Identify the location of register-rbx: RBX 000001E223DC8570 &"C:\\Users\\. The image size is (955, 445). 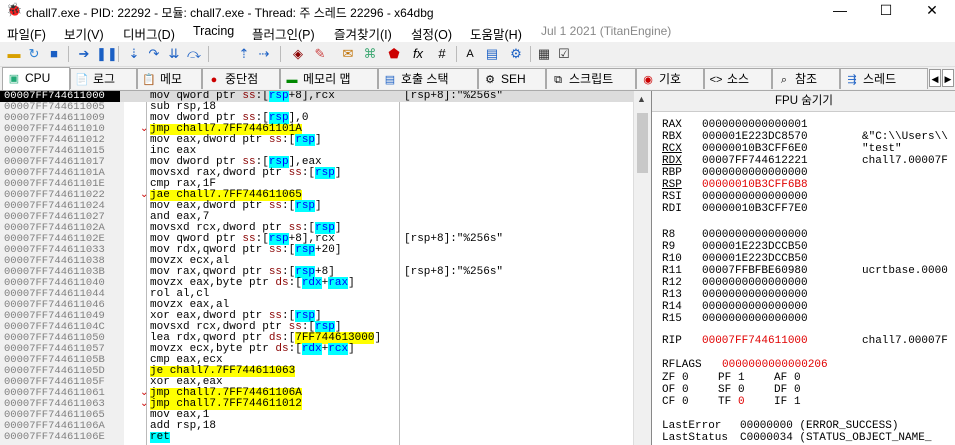
(805, 137).